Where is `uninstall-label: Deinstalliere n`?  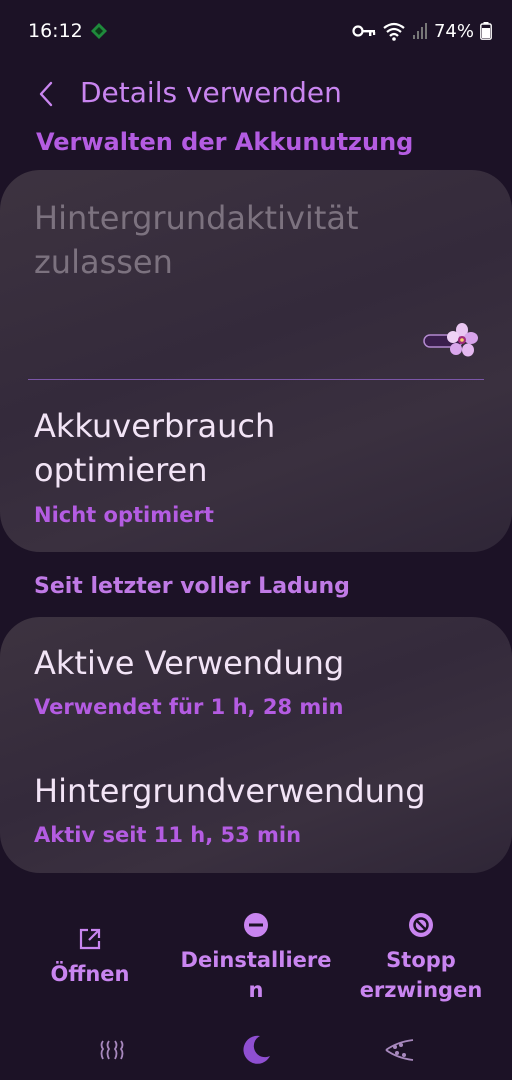
uninstall-label: Deinstalliere n is located at coordinates (256, 975).